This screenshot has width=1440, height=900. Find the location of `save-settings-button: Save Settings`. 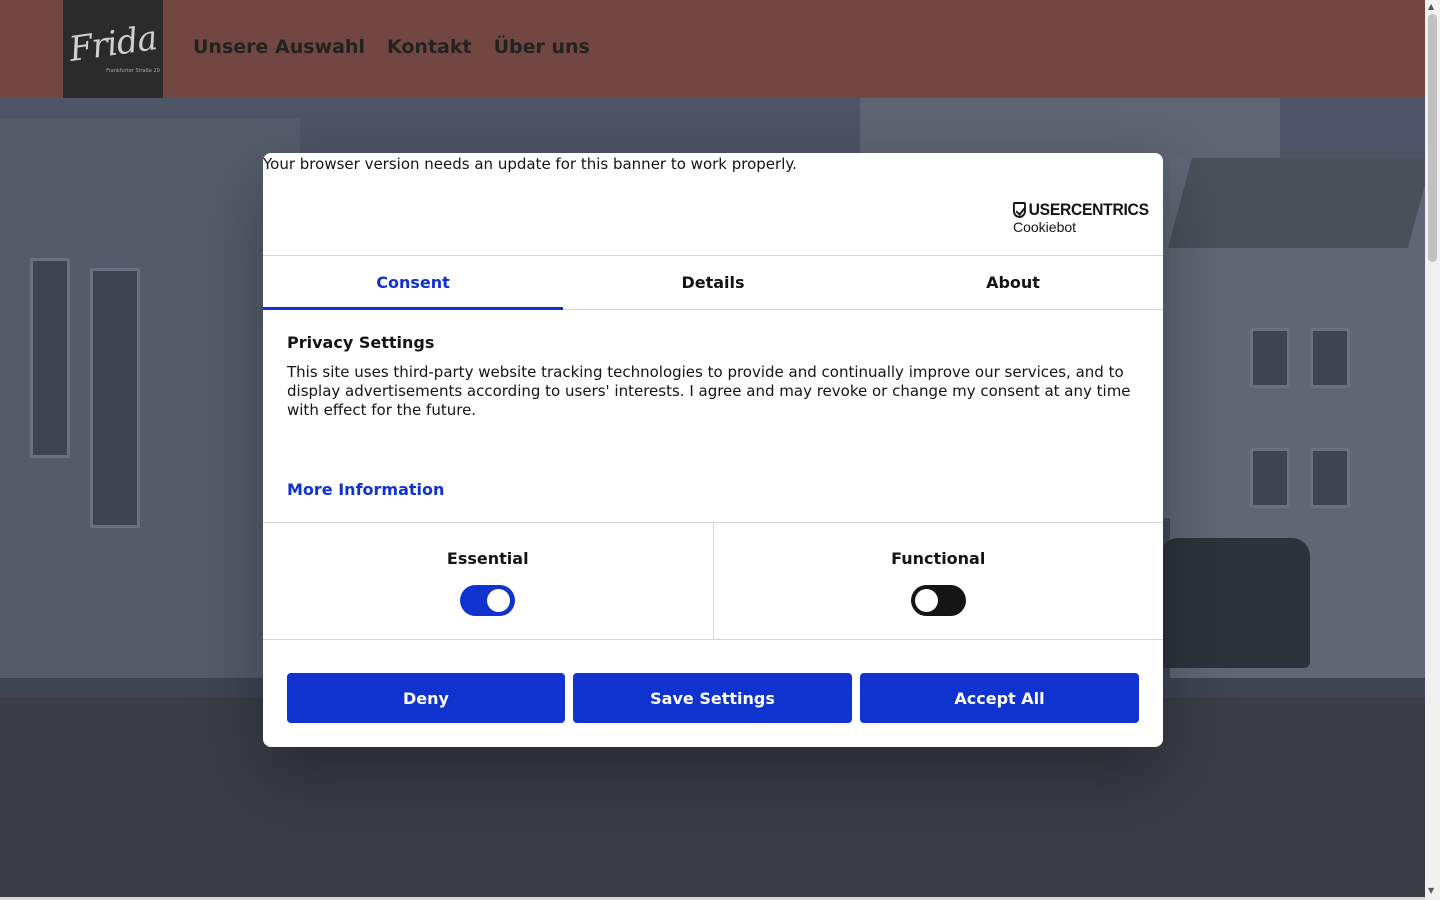

save-settings-button: Save Settings is located at coordinates (712, 698).